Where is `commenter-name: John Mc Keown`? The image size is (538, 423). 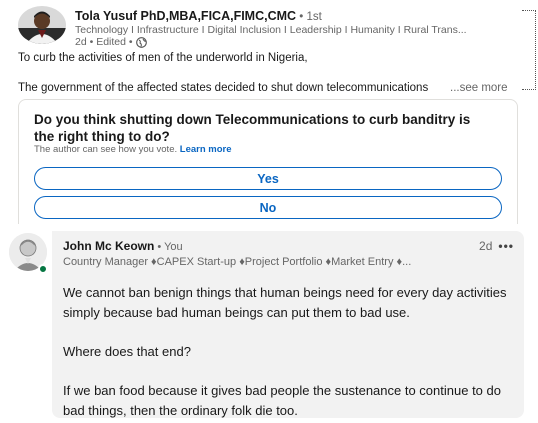 commenter-name: John Mc Keown is located at coordinates (108, 246).